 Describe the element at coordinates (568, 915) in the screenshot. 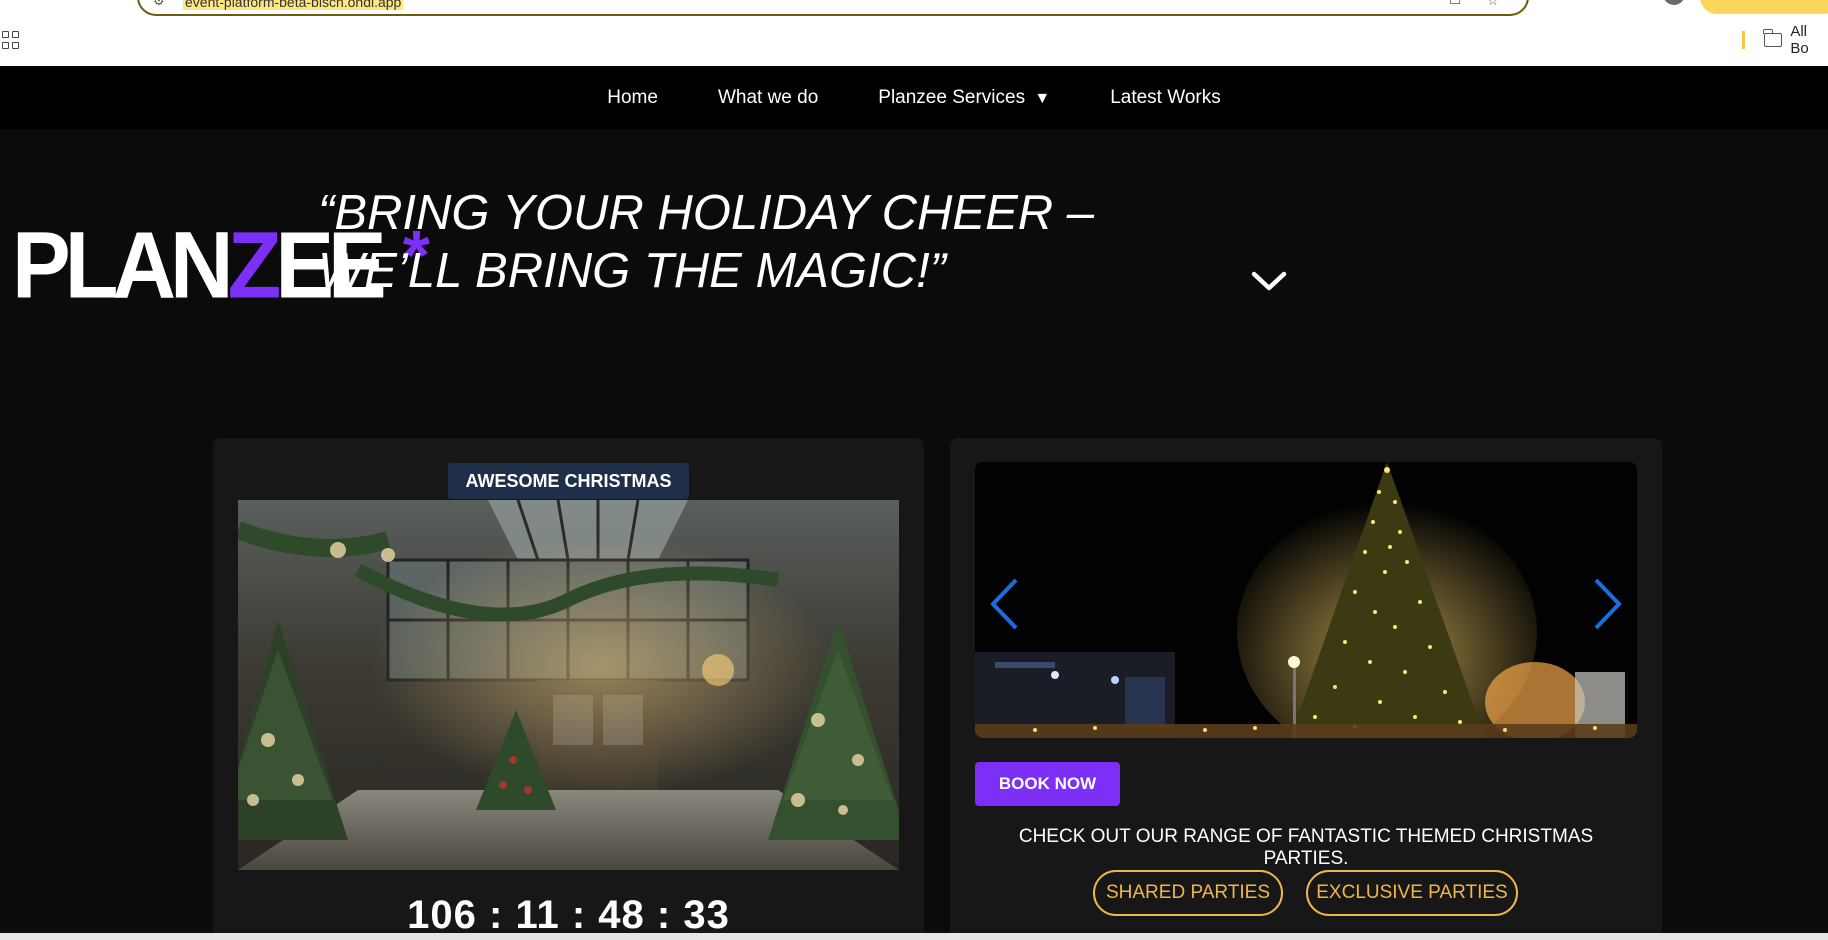

I see `event-countdown: 106 : 11 : 48 : 33` at that location.